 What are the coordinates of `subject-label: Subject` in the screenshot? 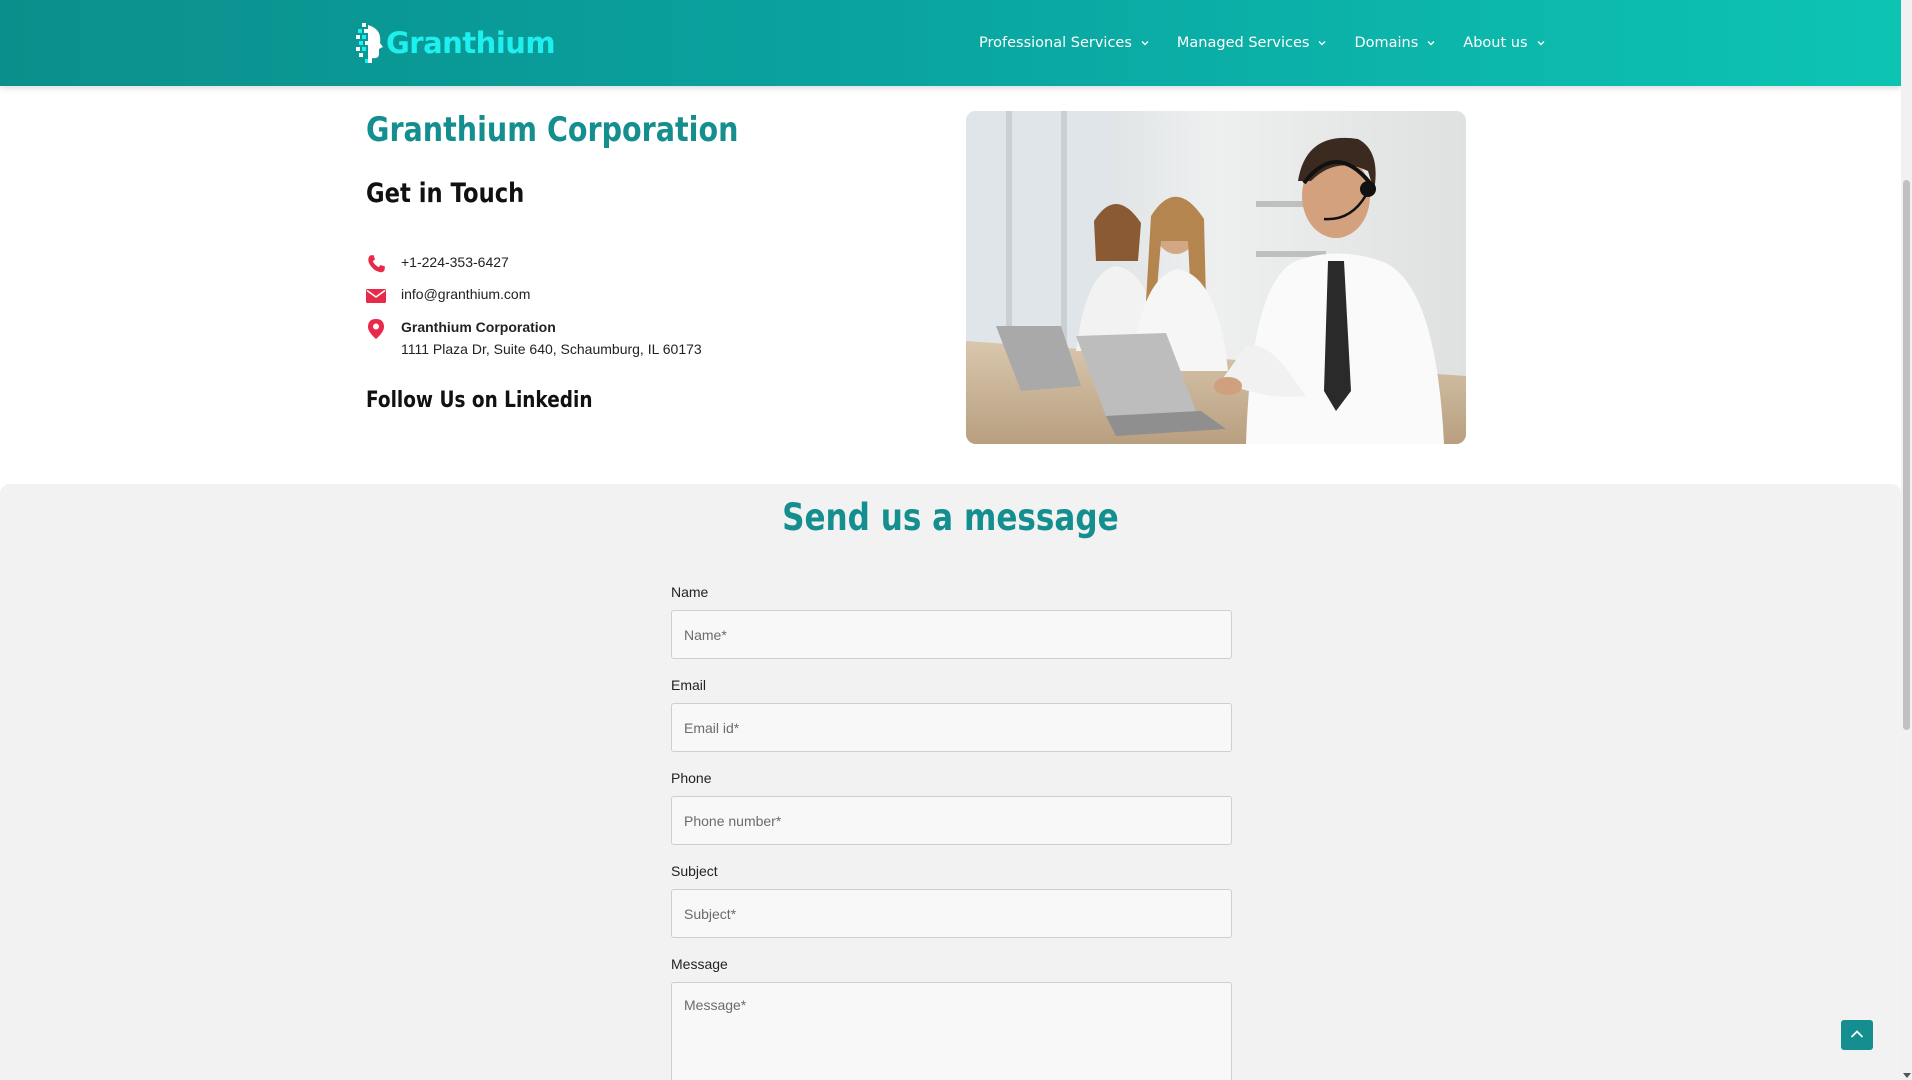 It's located at (694, 871).